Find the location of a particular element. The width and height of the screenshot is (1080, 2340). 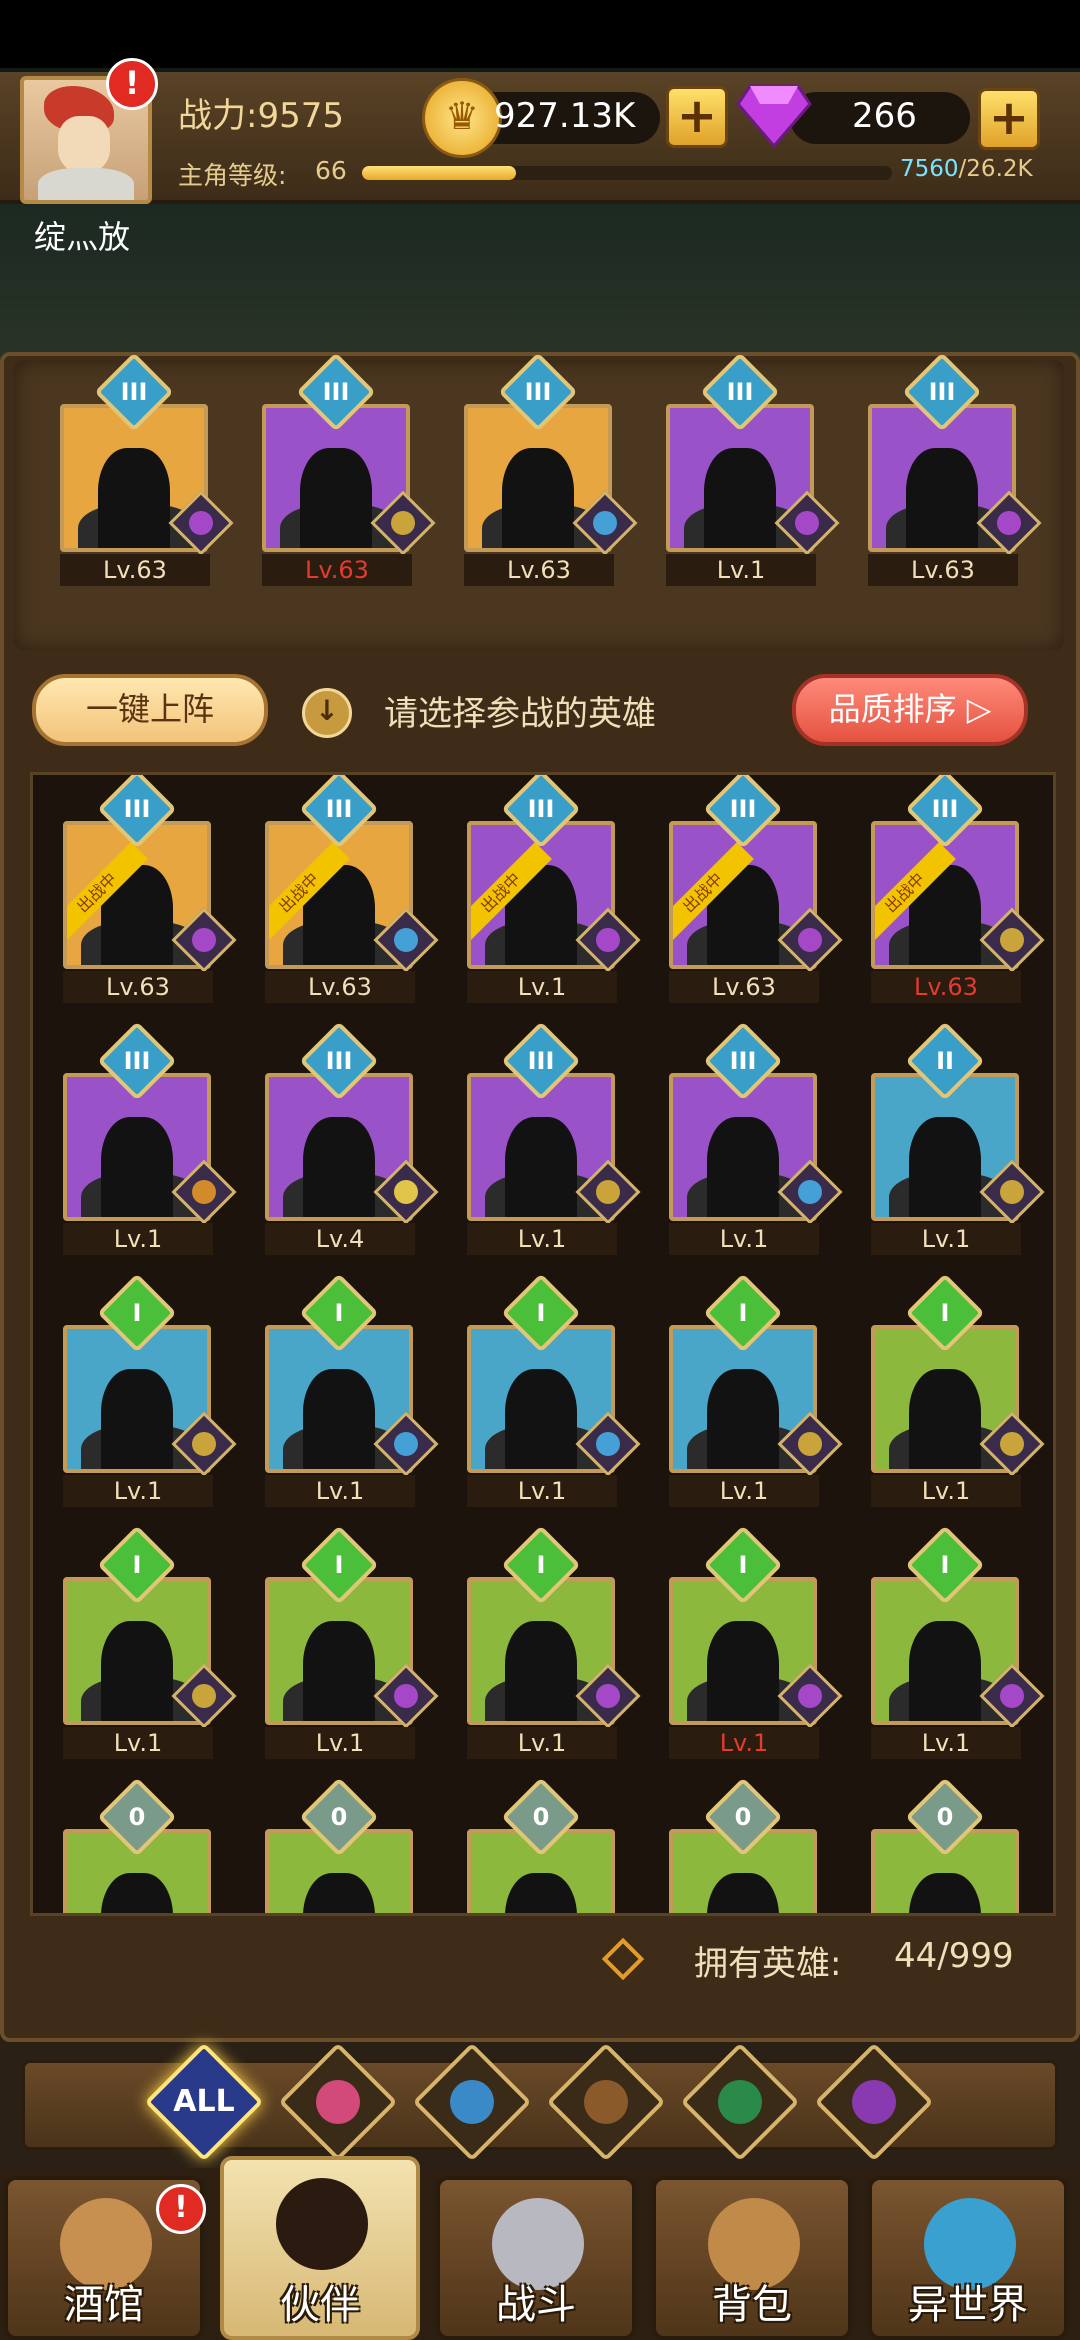

tab-label: 战斗 is located at coordinates (536, 2305).